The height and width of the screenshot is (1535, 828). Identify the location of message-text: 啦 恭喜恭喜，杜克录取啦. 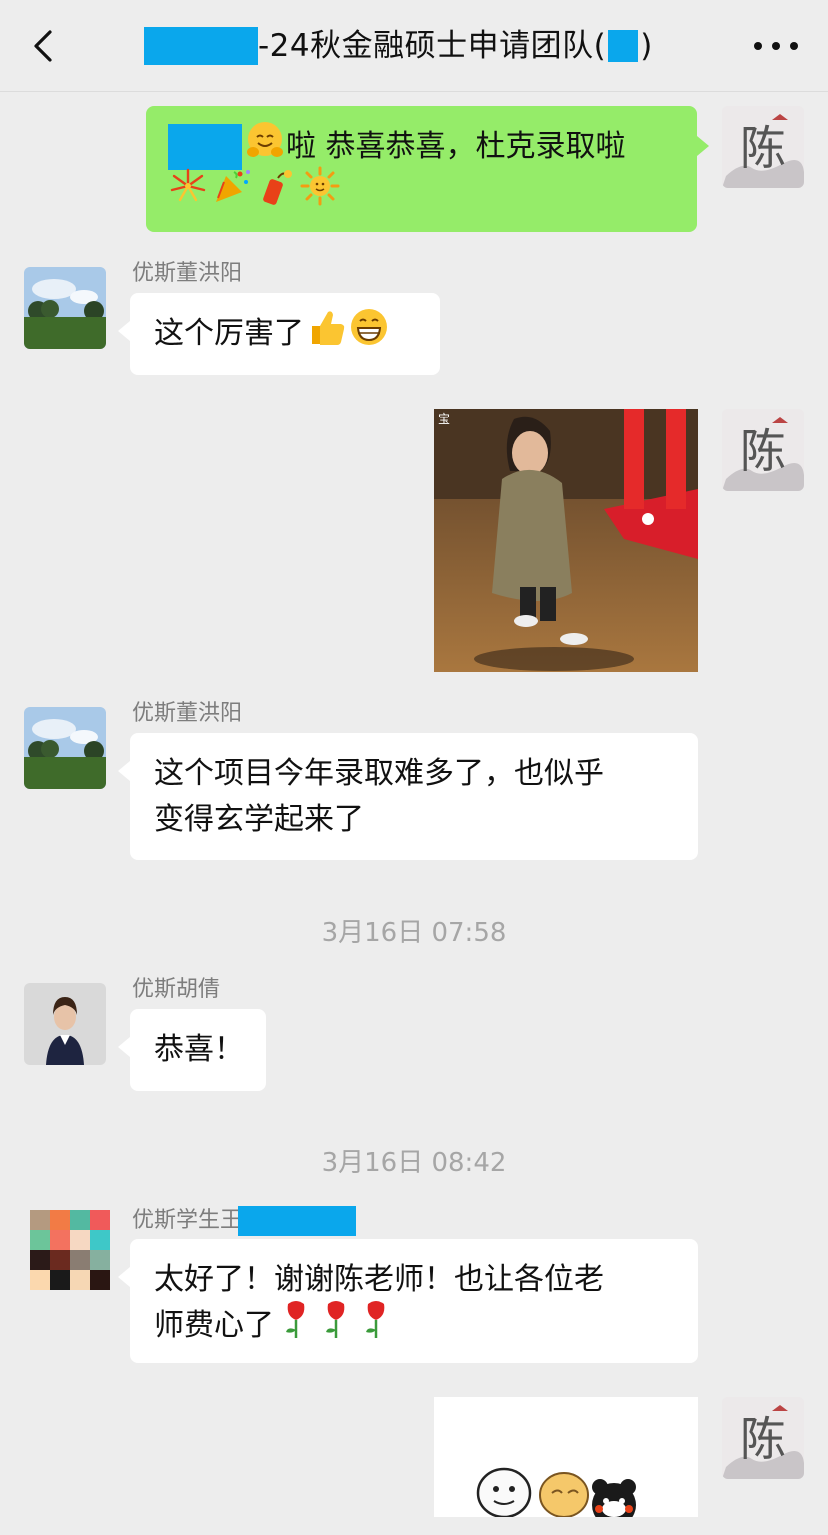
(456, 146).